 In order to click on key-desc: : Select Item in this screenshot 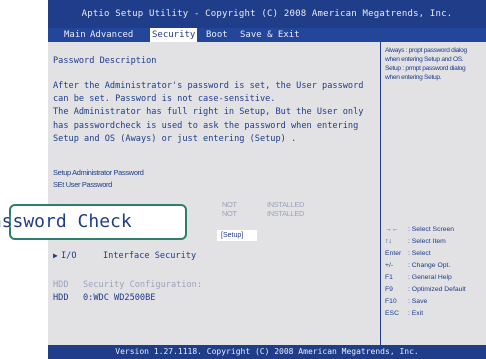, I will do `click(427, 241)`.